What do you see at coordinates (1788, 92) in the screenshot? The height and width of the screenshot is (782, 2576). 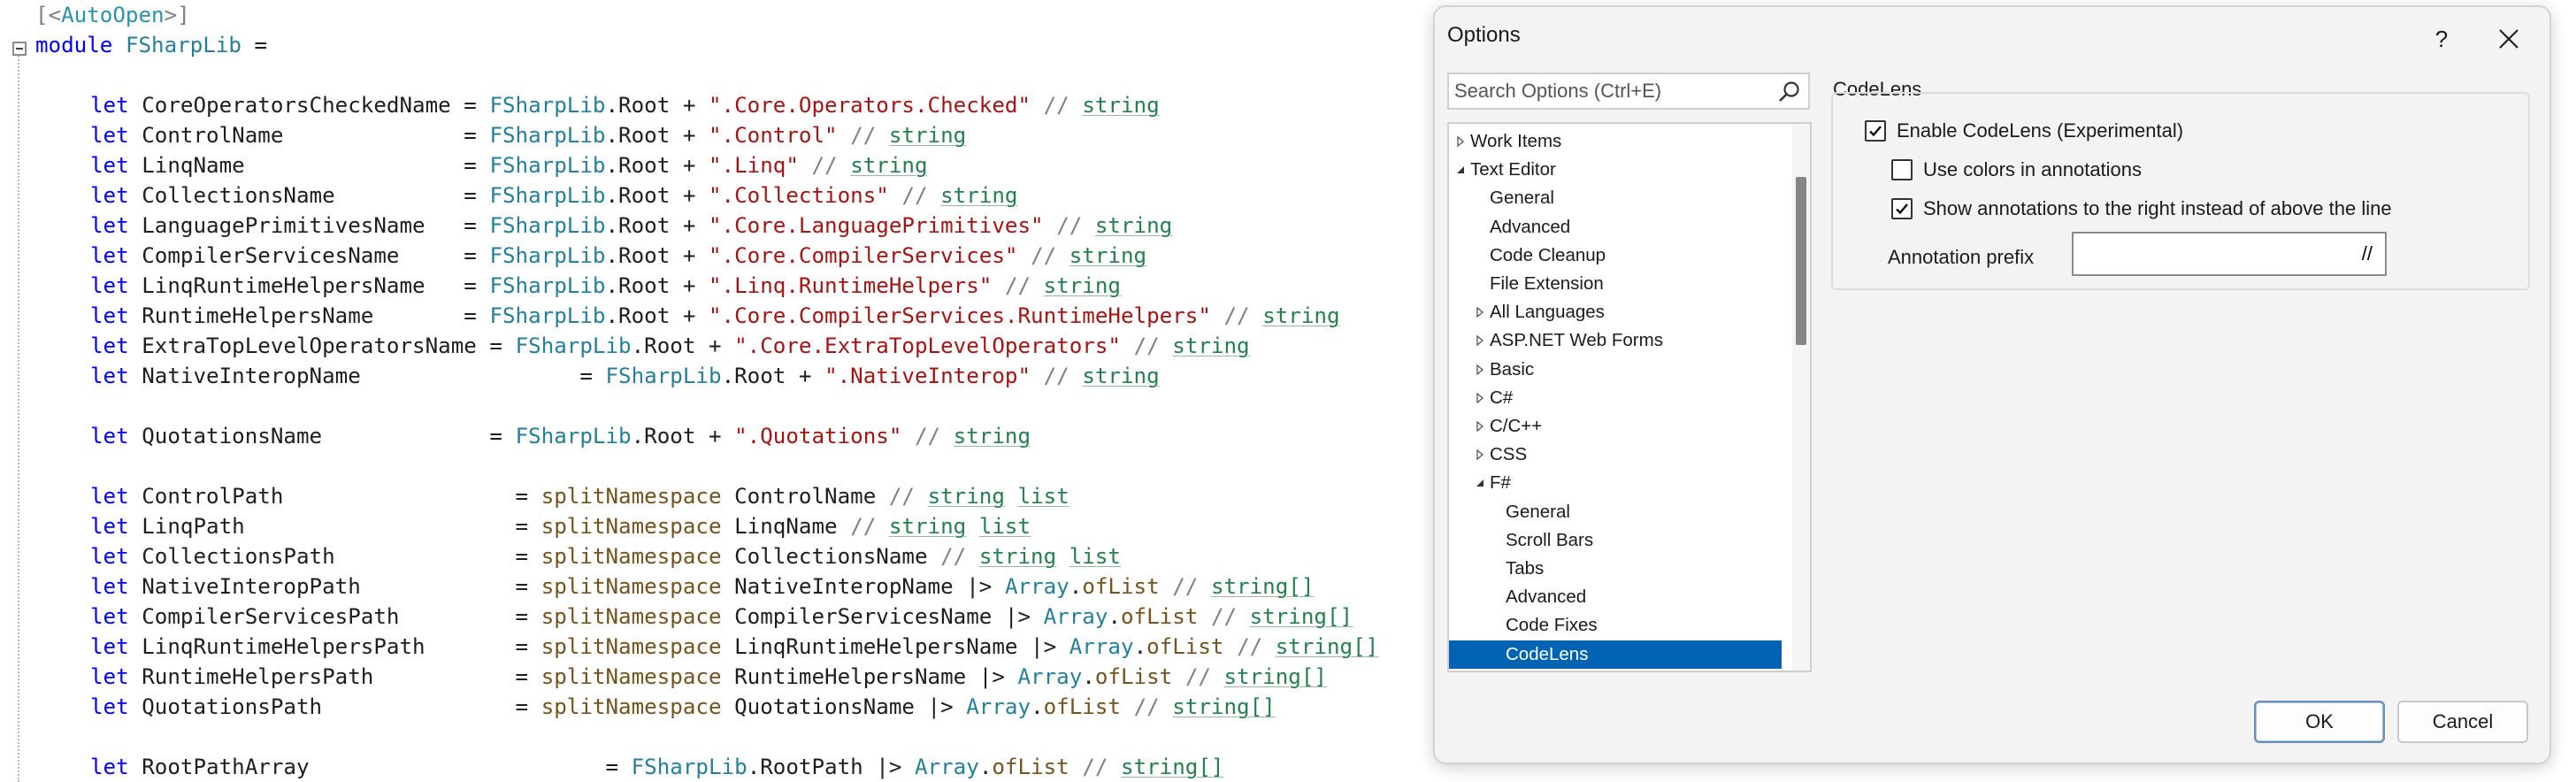 I see `search-icon` at bounding box center [1788, 92].